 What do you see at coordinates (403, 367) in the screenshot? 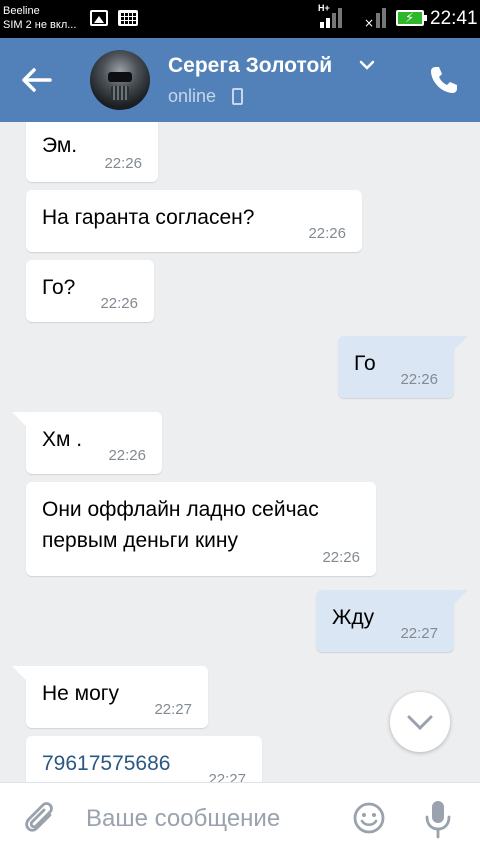
I see `message-bubble-outgoing: Го 22:26` at bounding box center [403, 367].